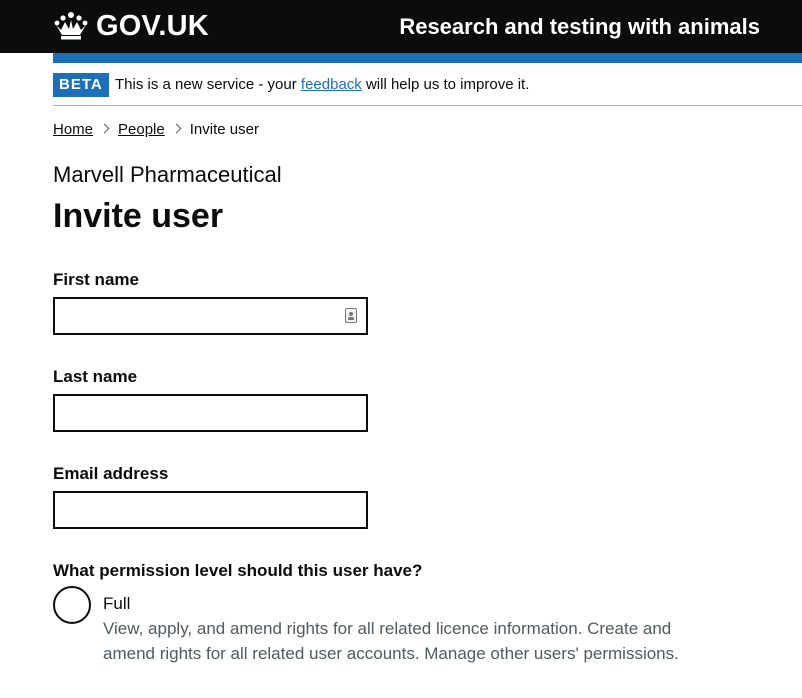 The image size is (802, 698). I want to click on first-name-input, so click(210, 316).